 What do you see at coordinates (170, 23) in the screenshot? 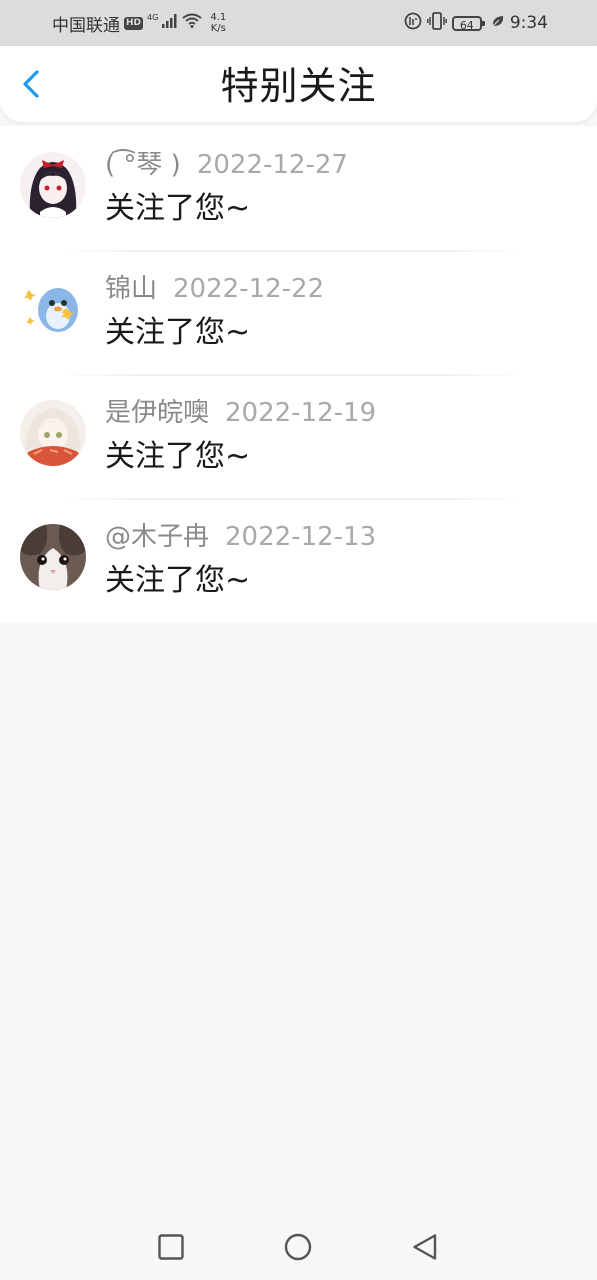
I see `signal-icon` at bounding box center [170, 23].